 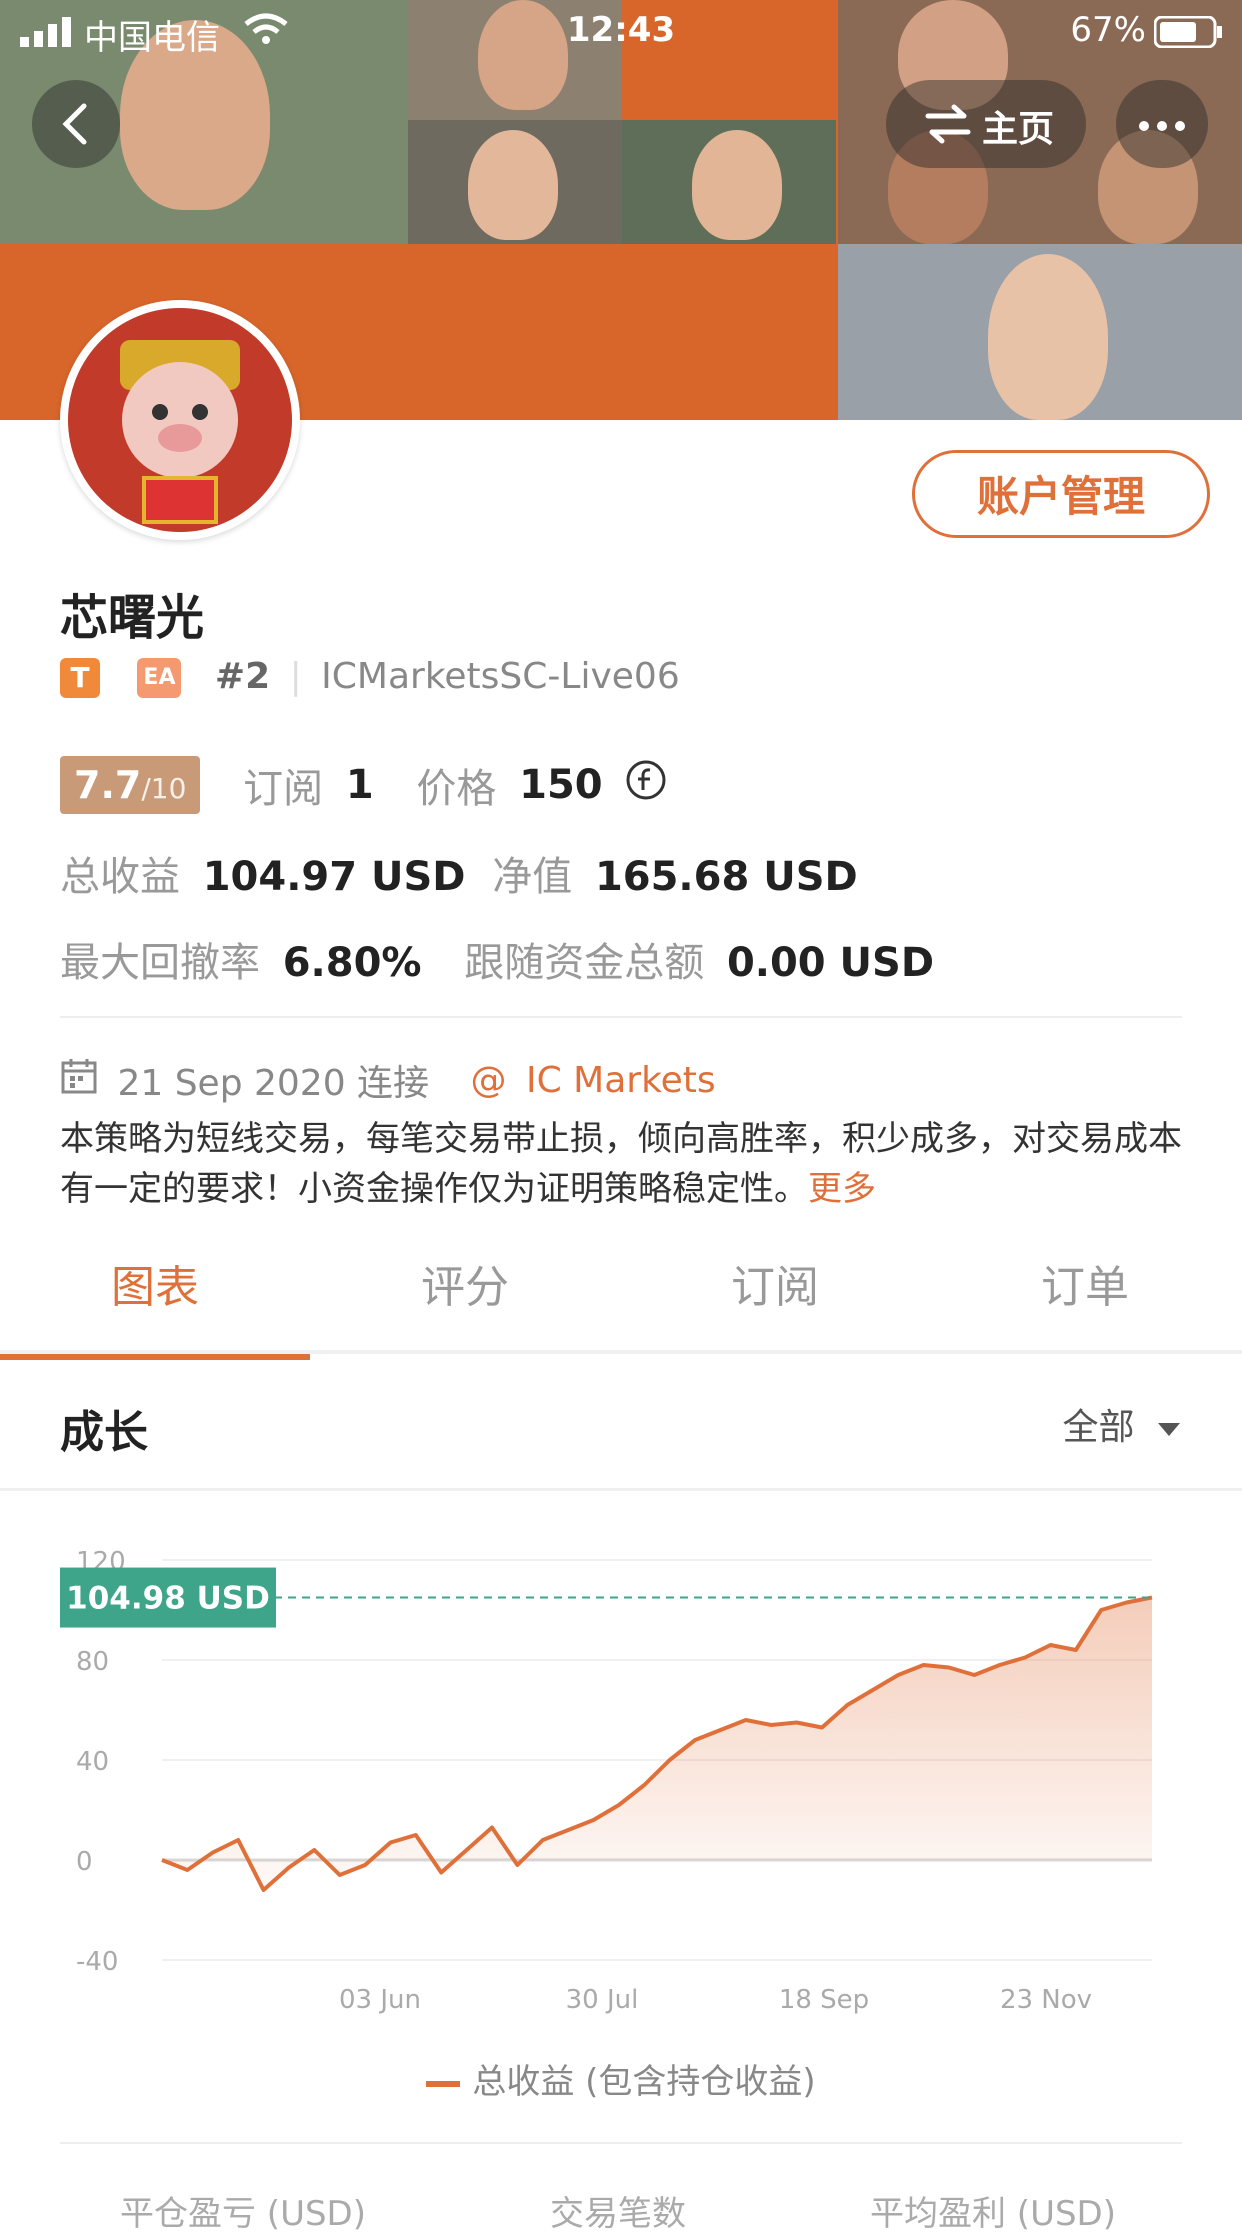 What do you see at coordinates (155, 1357) in the screenshot?
I see `tab-active-indicator` at bounding box center [155, 1357].